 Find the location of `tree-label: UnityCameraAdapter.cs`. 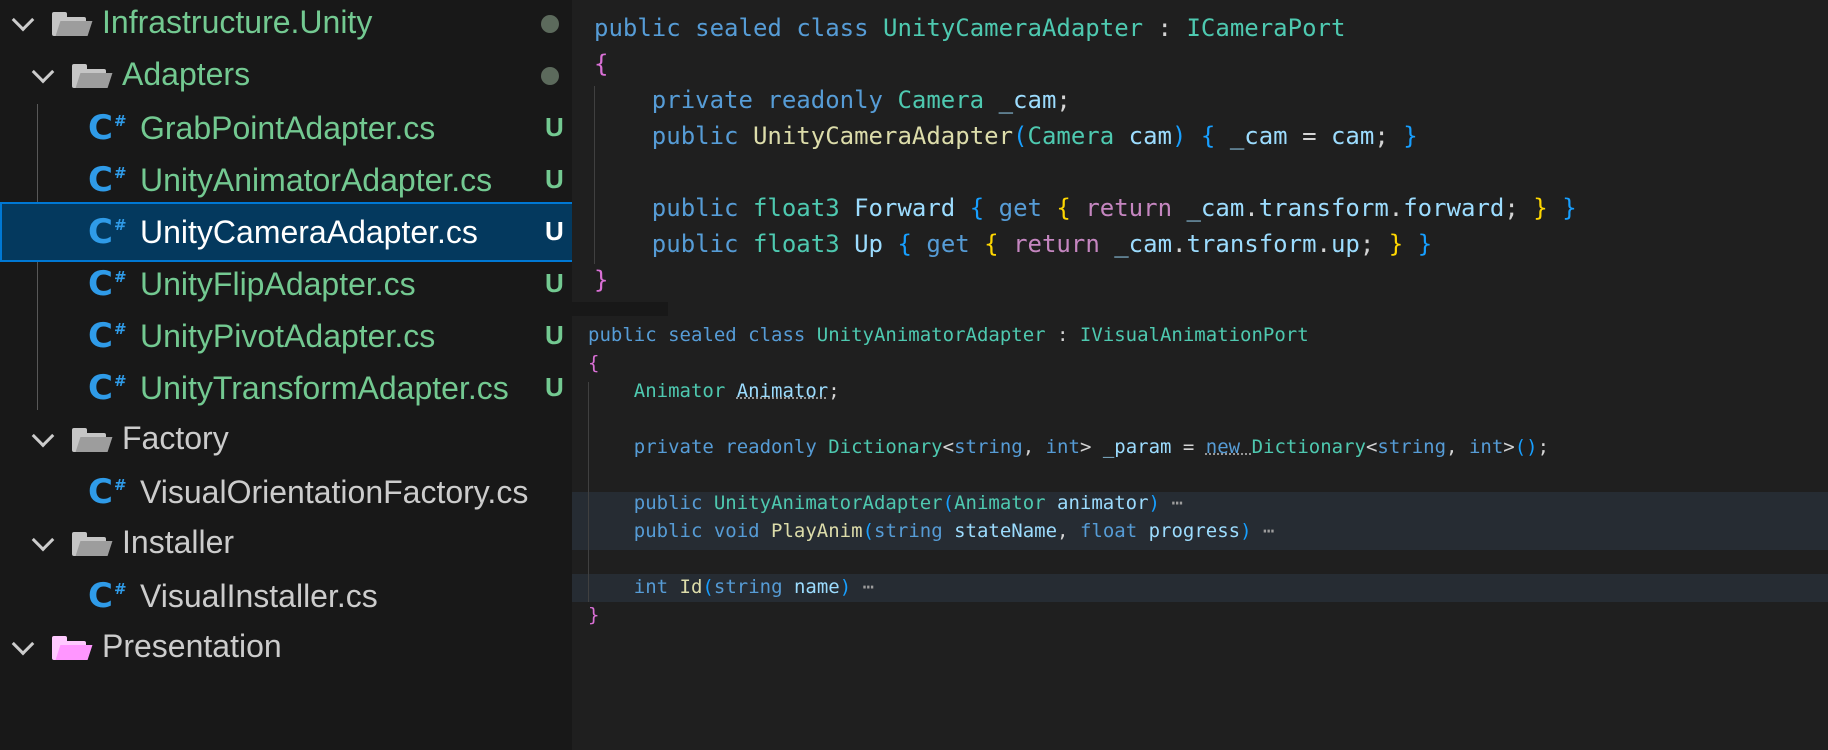

tree-label: UnityCameraAdapter.cs is located at coordinates (309, 232).